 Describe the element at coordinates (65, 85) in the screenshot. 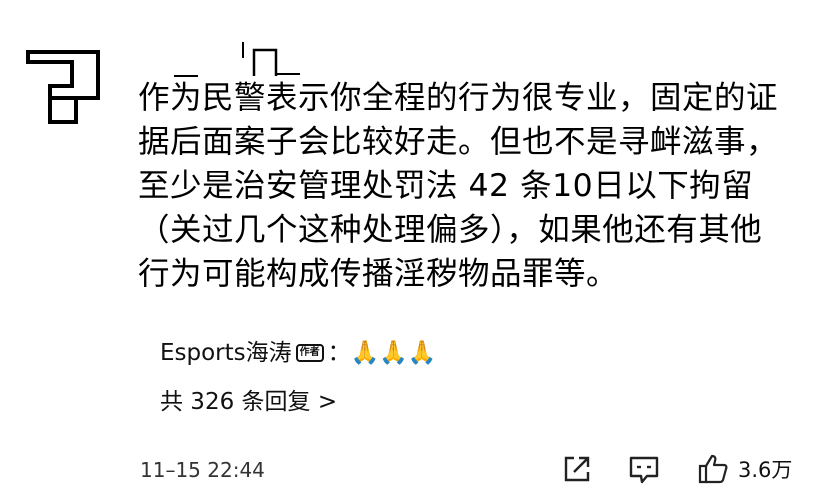

I see `avatar` at that location.